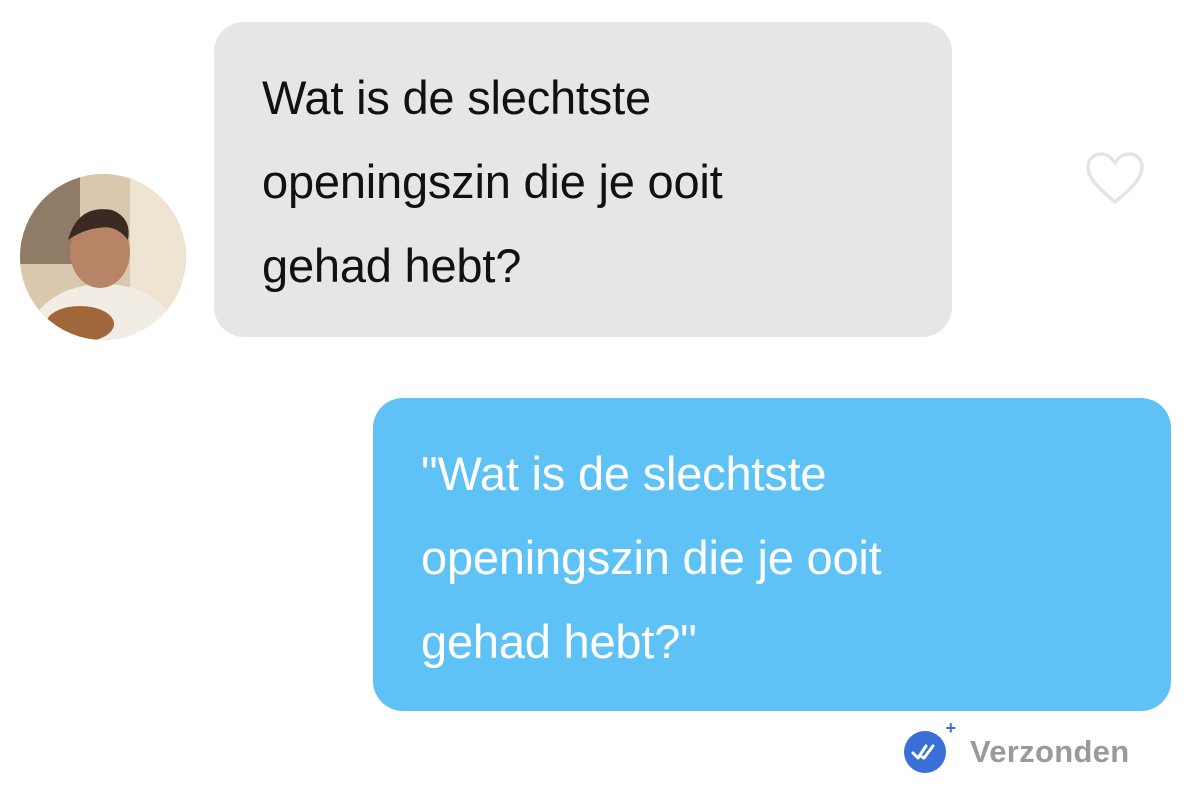  I want to click on message-line: "Wat is de slechtste, so click(624, 473).